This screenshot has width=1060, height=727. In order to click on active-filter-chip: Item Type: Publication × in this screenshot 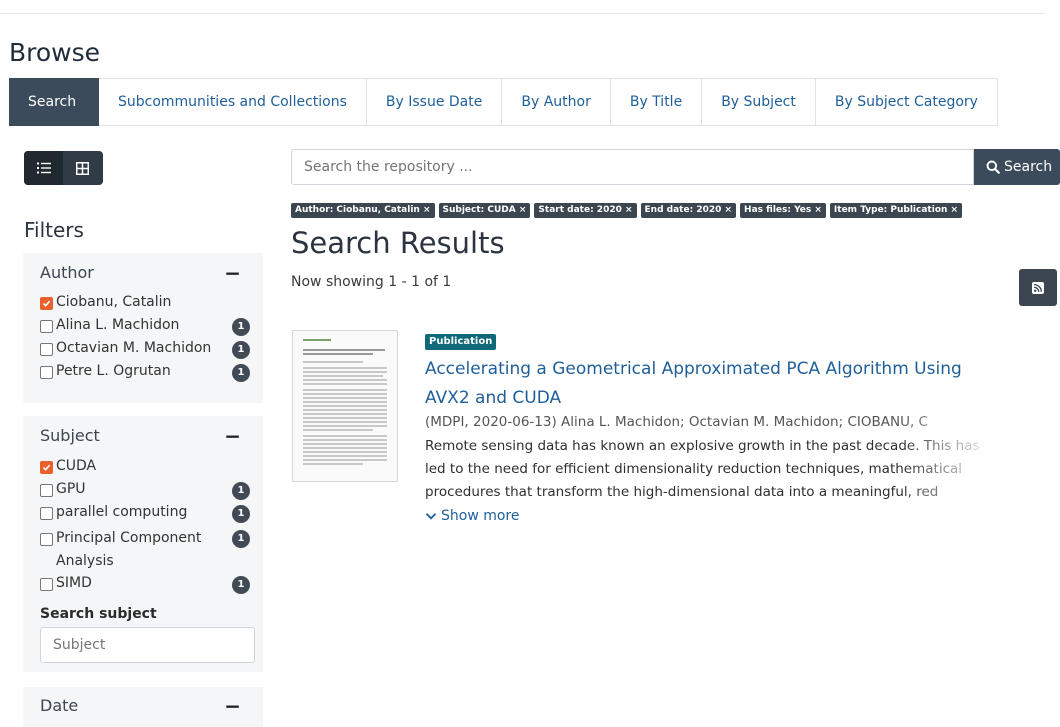, I will do `click(896, 210)`.